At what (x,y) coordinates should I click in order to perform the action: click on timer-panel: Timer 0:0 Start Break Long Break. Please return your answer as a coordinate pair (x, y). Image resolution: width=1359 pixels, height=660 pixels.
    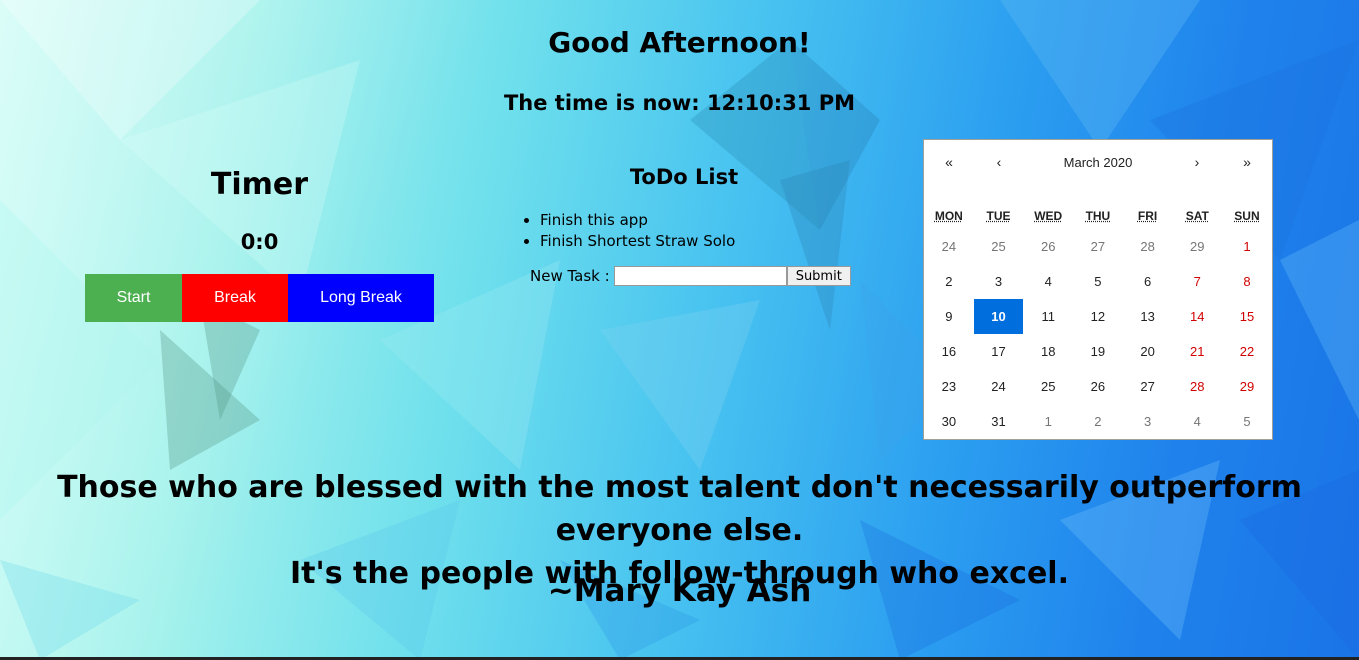
    Looking at the image, I should click on (259, 243).